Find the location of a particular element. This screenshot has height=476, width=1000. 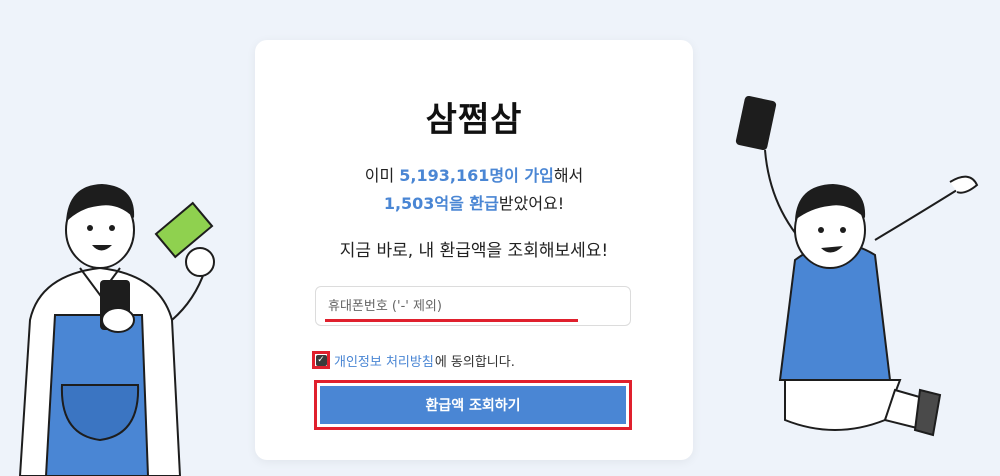

check-refund-button: 환급액 조회하기 is located at coordinates (473, 405).